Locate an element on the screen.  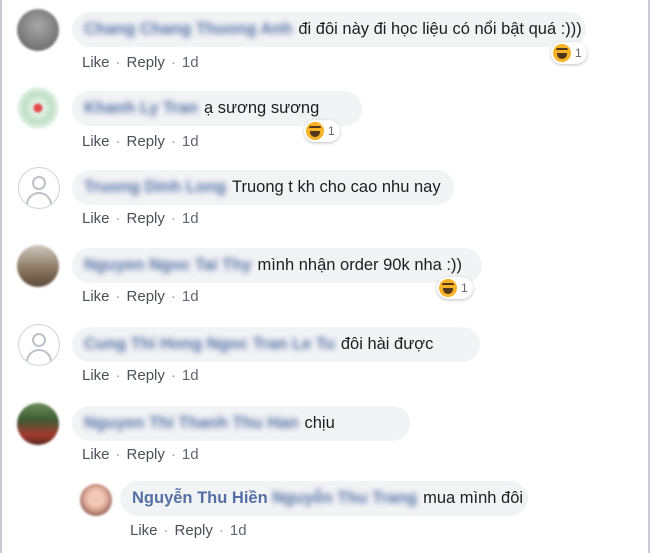
commenter-name: Nguyen Ngoc Tai Thy is located at coordinates (167, 265).